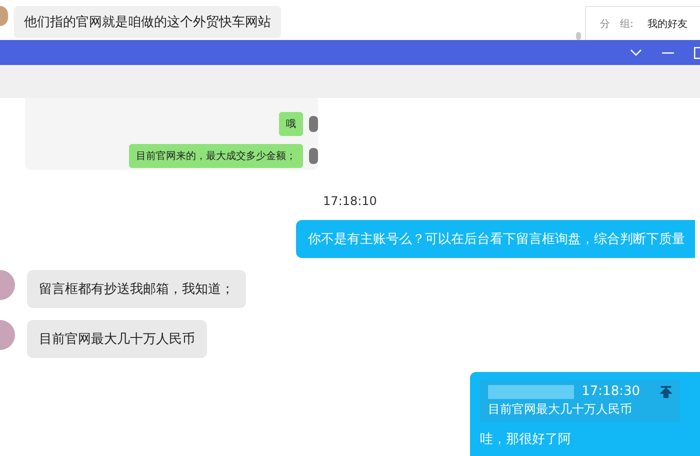 The height and width of the screenshot is (456, 700). What do you see at coordinates (617, 24) in the screenshot?
I see `group-label: 分 组:` at bounding box center [617, 24].